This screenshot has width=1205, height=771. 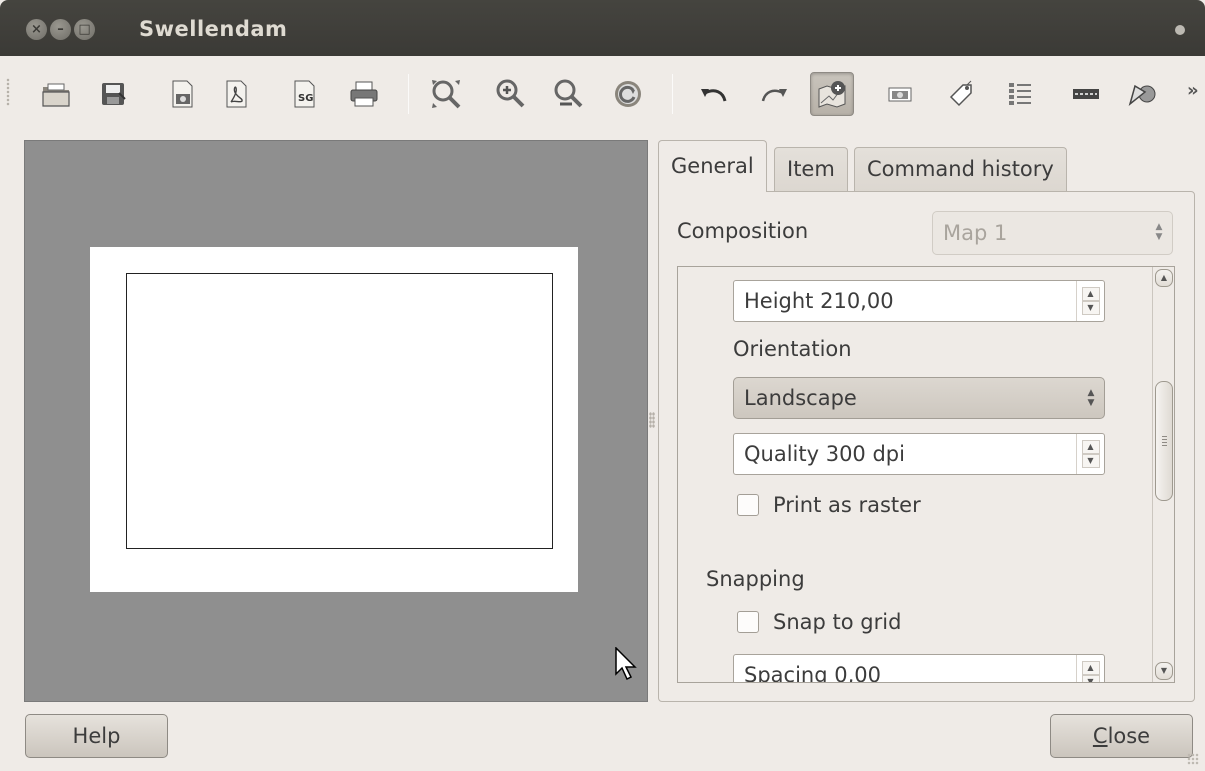 I want to click on print-as-raster-checkbox, so click(x=748, y=505).